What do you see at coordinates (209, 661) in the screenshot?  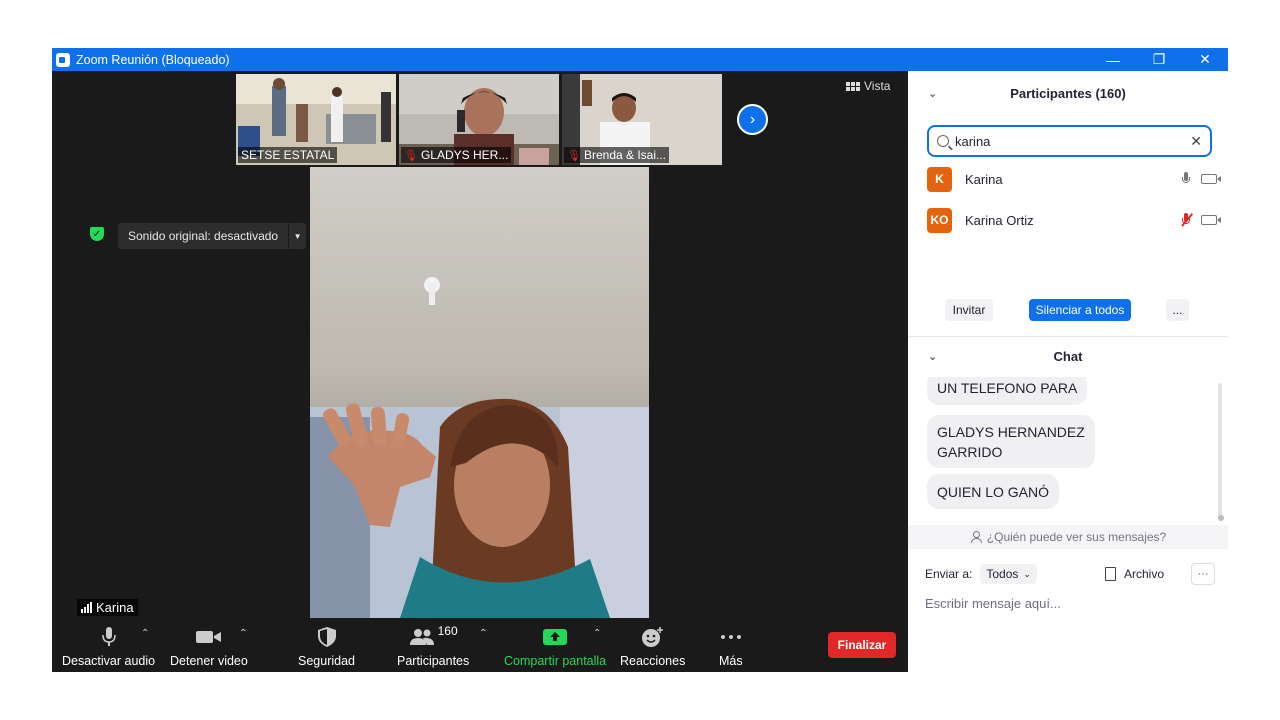 I see `stop-video-label: Detener video` at bounding box center [209, 661].